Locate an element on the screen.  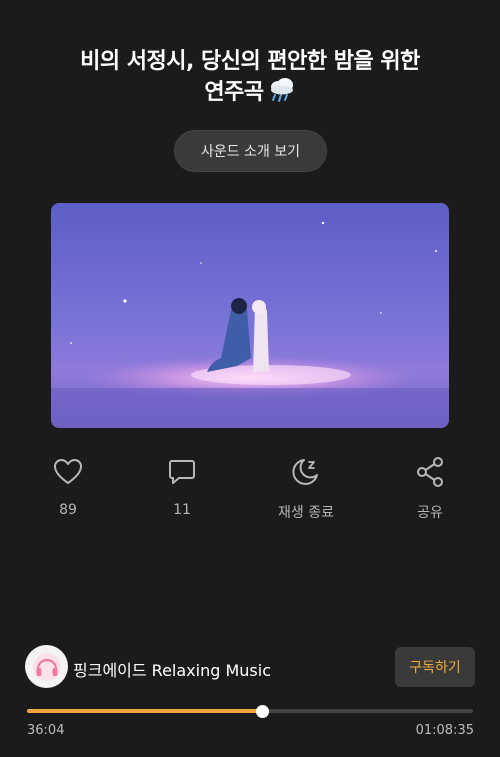
cloud-rain-icon is located at coordinates (282, 94).